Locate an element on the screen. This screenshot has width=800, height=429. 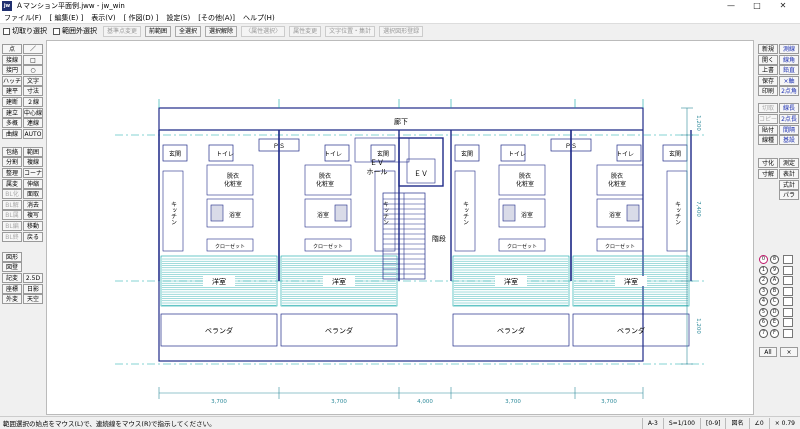
layer-button-F: F is located at coordinates (774, 333).